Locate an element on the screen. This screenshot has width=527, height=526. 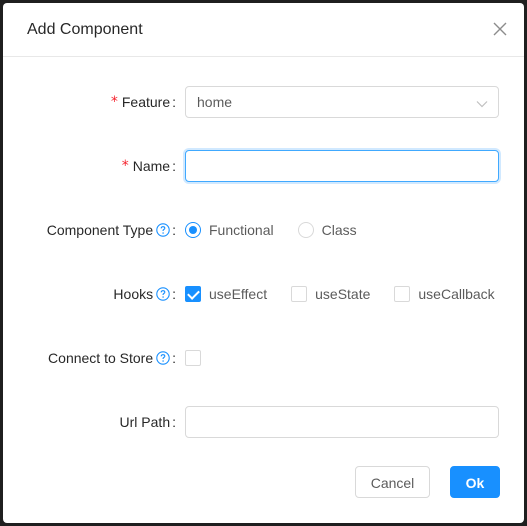
connect-to-store-checkbox is located at coordinates (193, 358).